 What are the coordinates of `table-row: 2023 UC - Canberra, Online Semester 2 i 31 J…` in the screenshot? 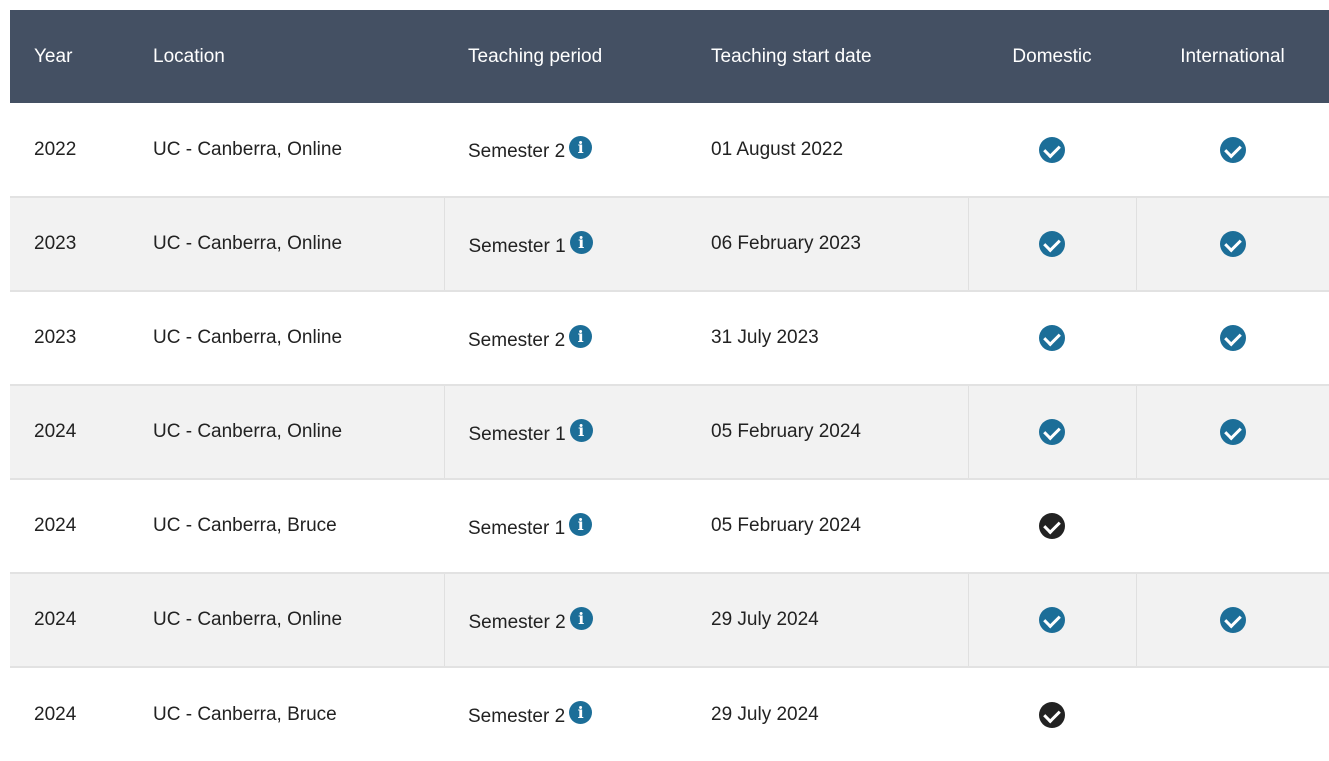 It's located at (669, 338).